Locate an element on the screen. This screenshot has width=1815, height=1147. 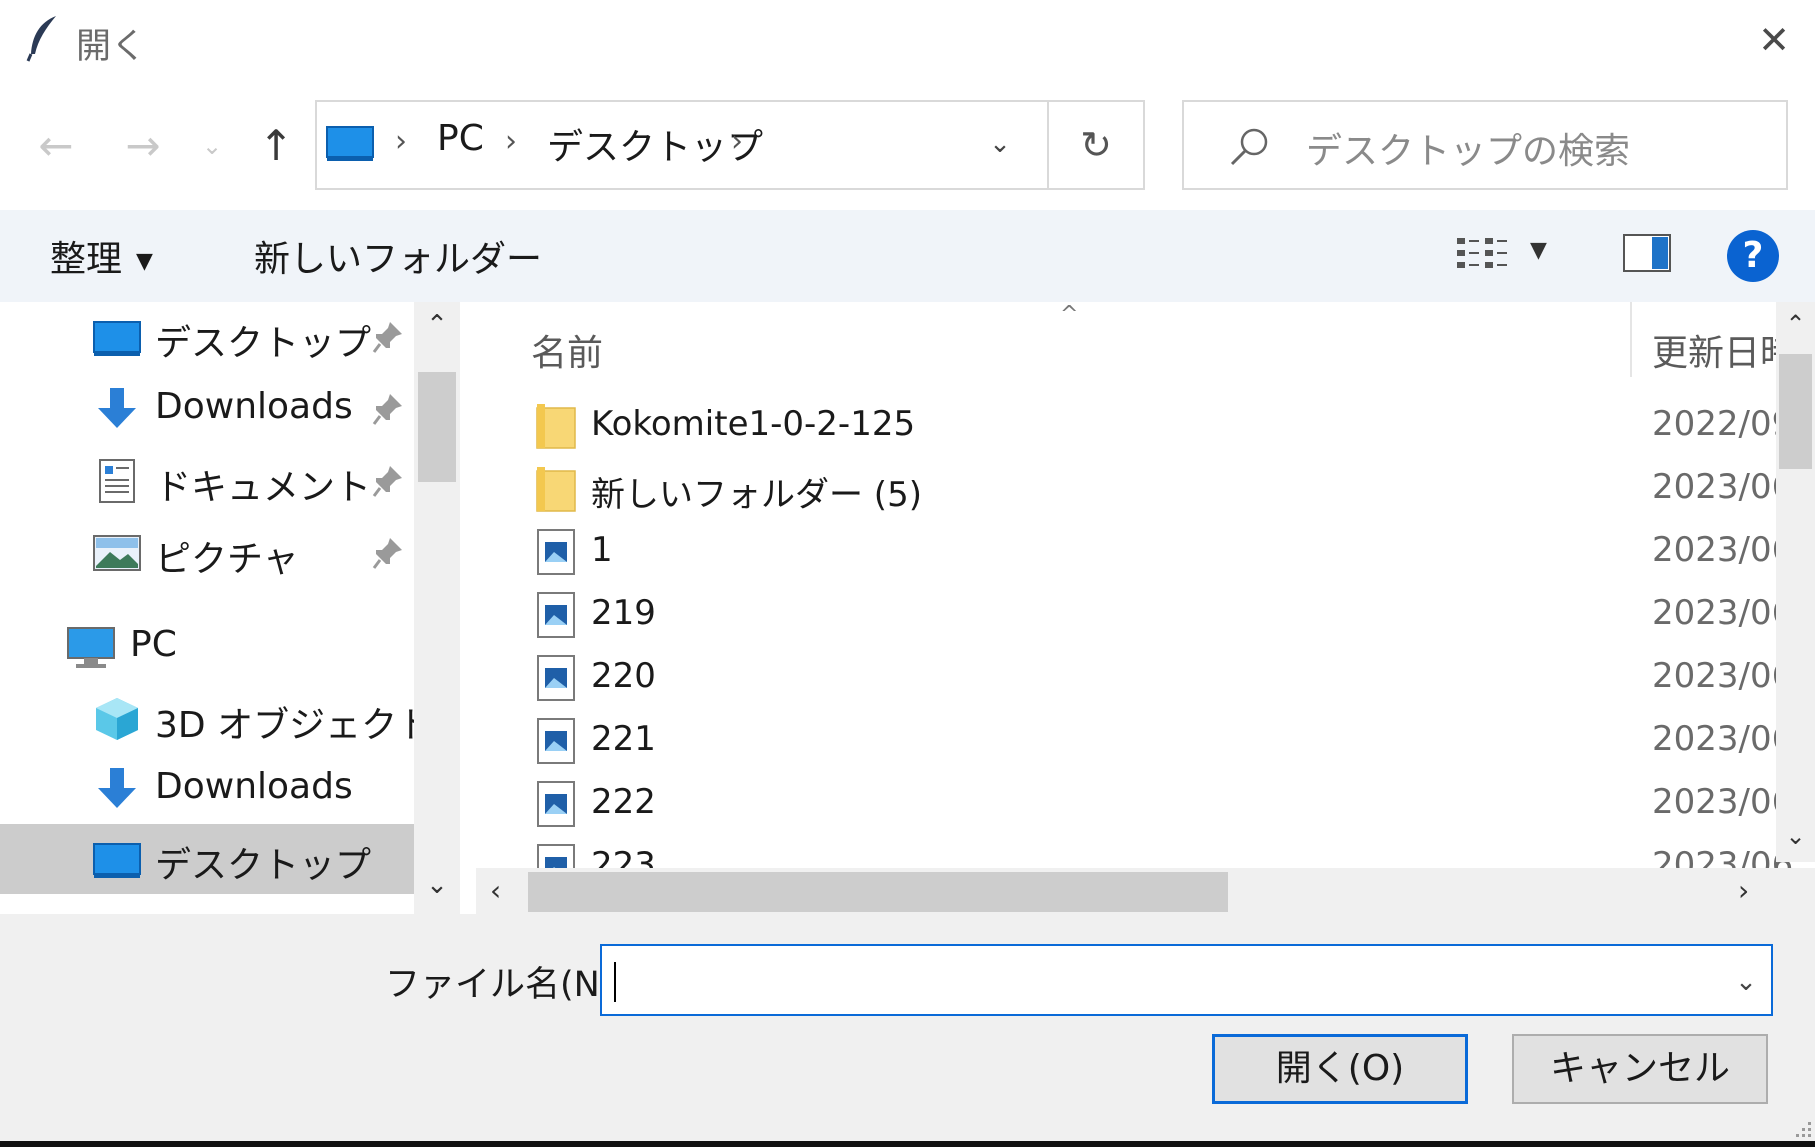
recent-locations-button: ⌄ is located at coordinates (212, 146).